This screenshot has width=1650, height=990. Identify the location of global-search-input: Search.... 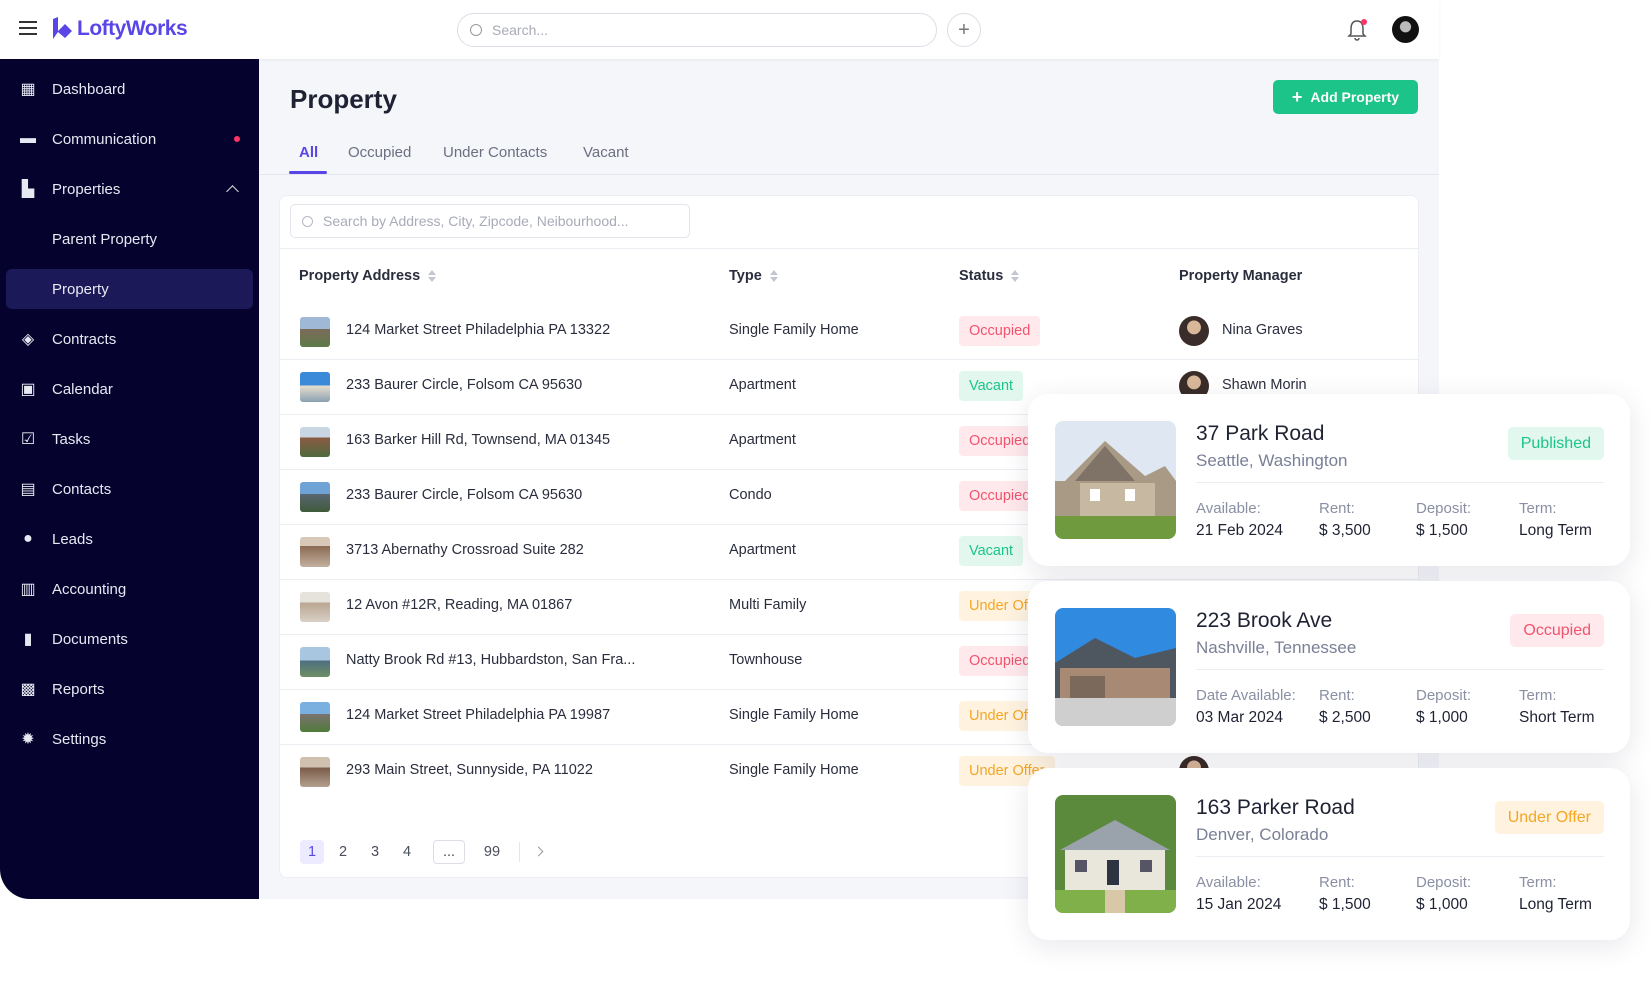
(697, 30).